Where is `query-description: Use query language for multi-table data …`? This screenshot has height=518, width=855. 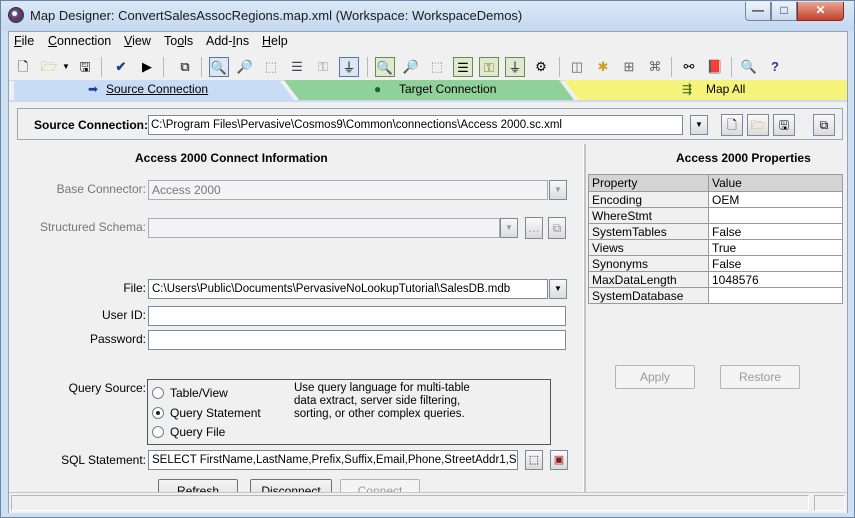 query-description: Use query language for multi-table data … is located at coordinates (382, 401).